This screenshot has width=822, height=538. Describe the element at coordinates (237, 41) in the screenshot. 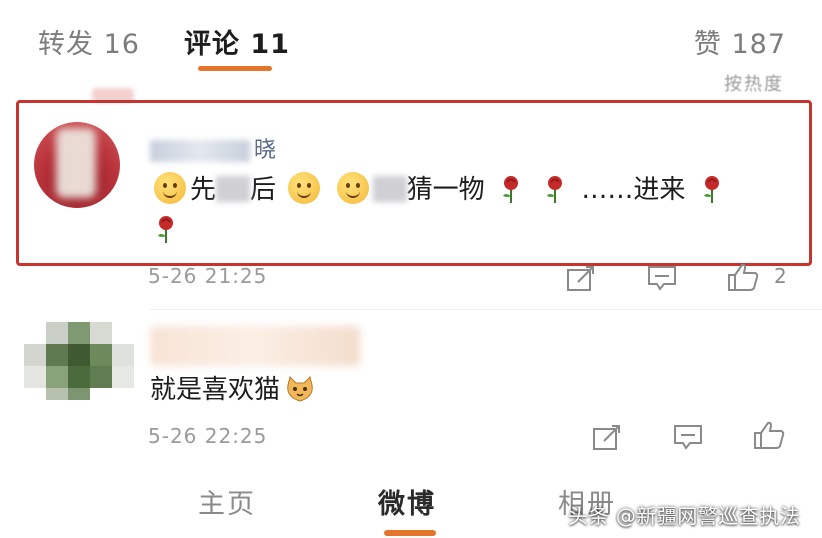

I see `tab-comment: 评论 11` at that location.